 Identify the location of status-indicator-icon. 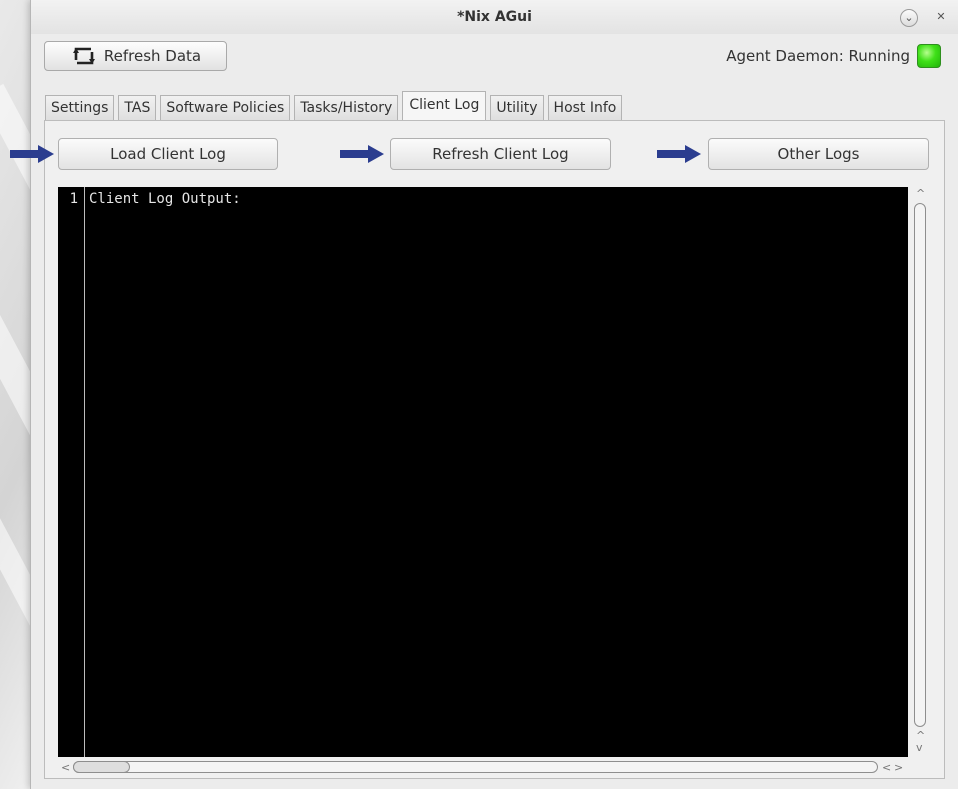
(929, 56).